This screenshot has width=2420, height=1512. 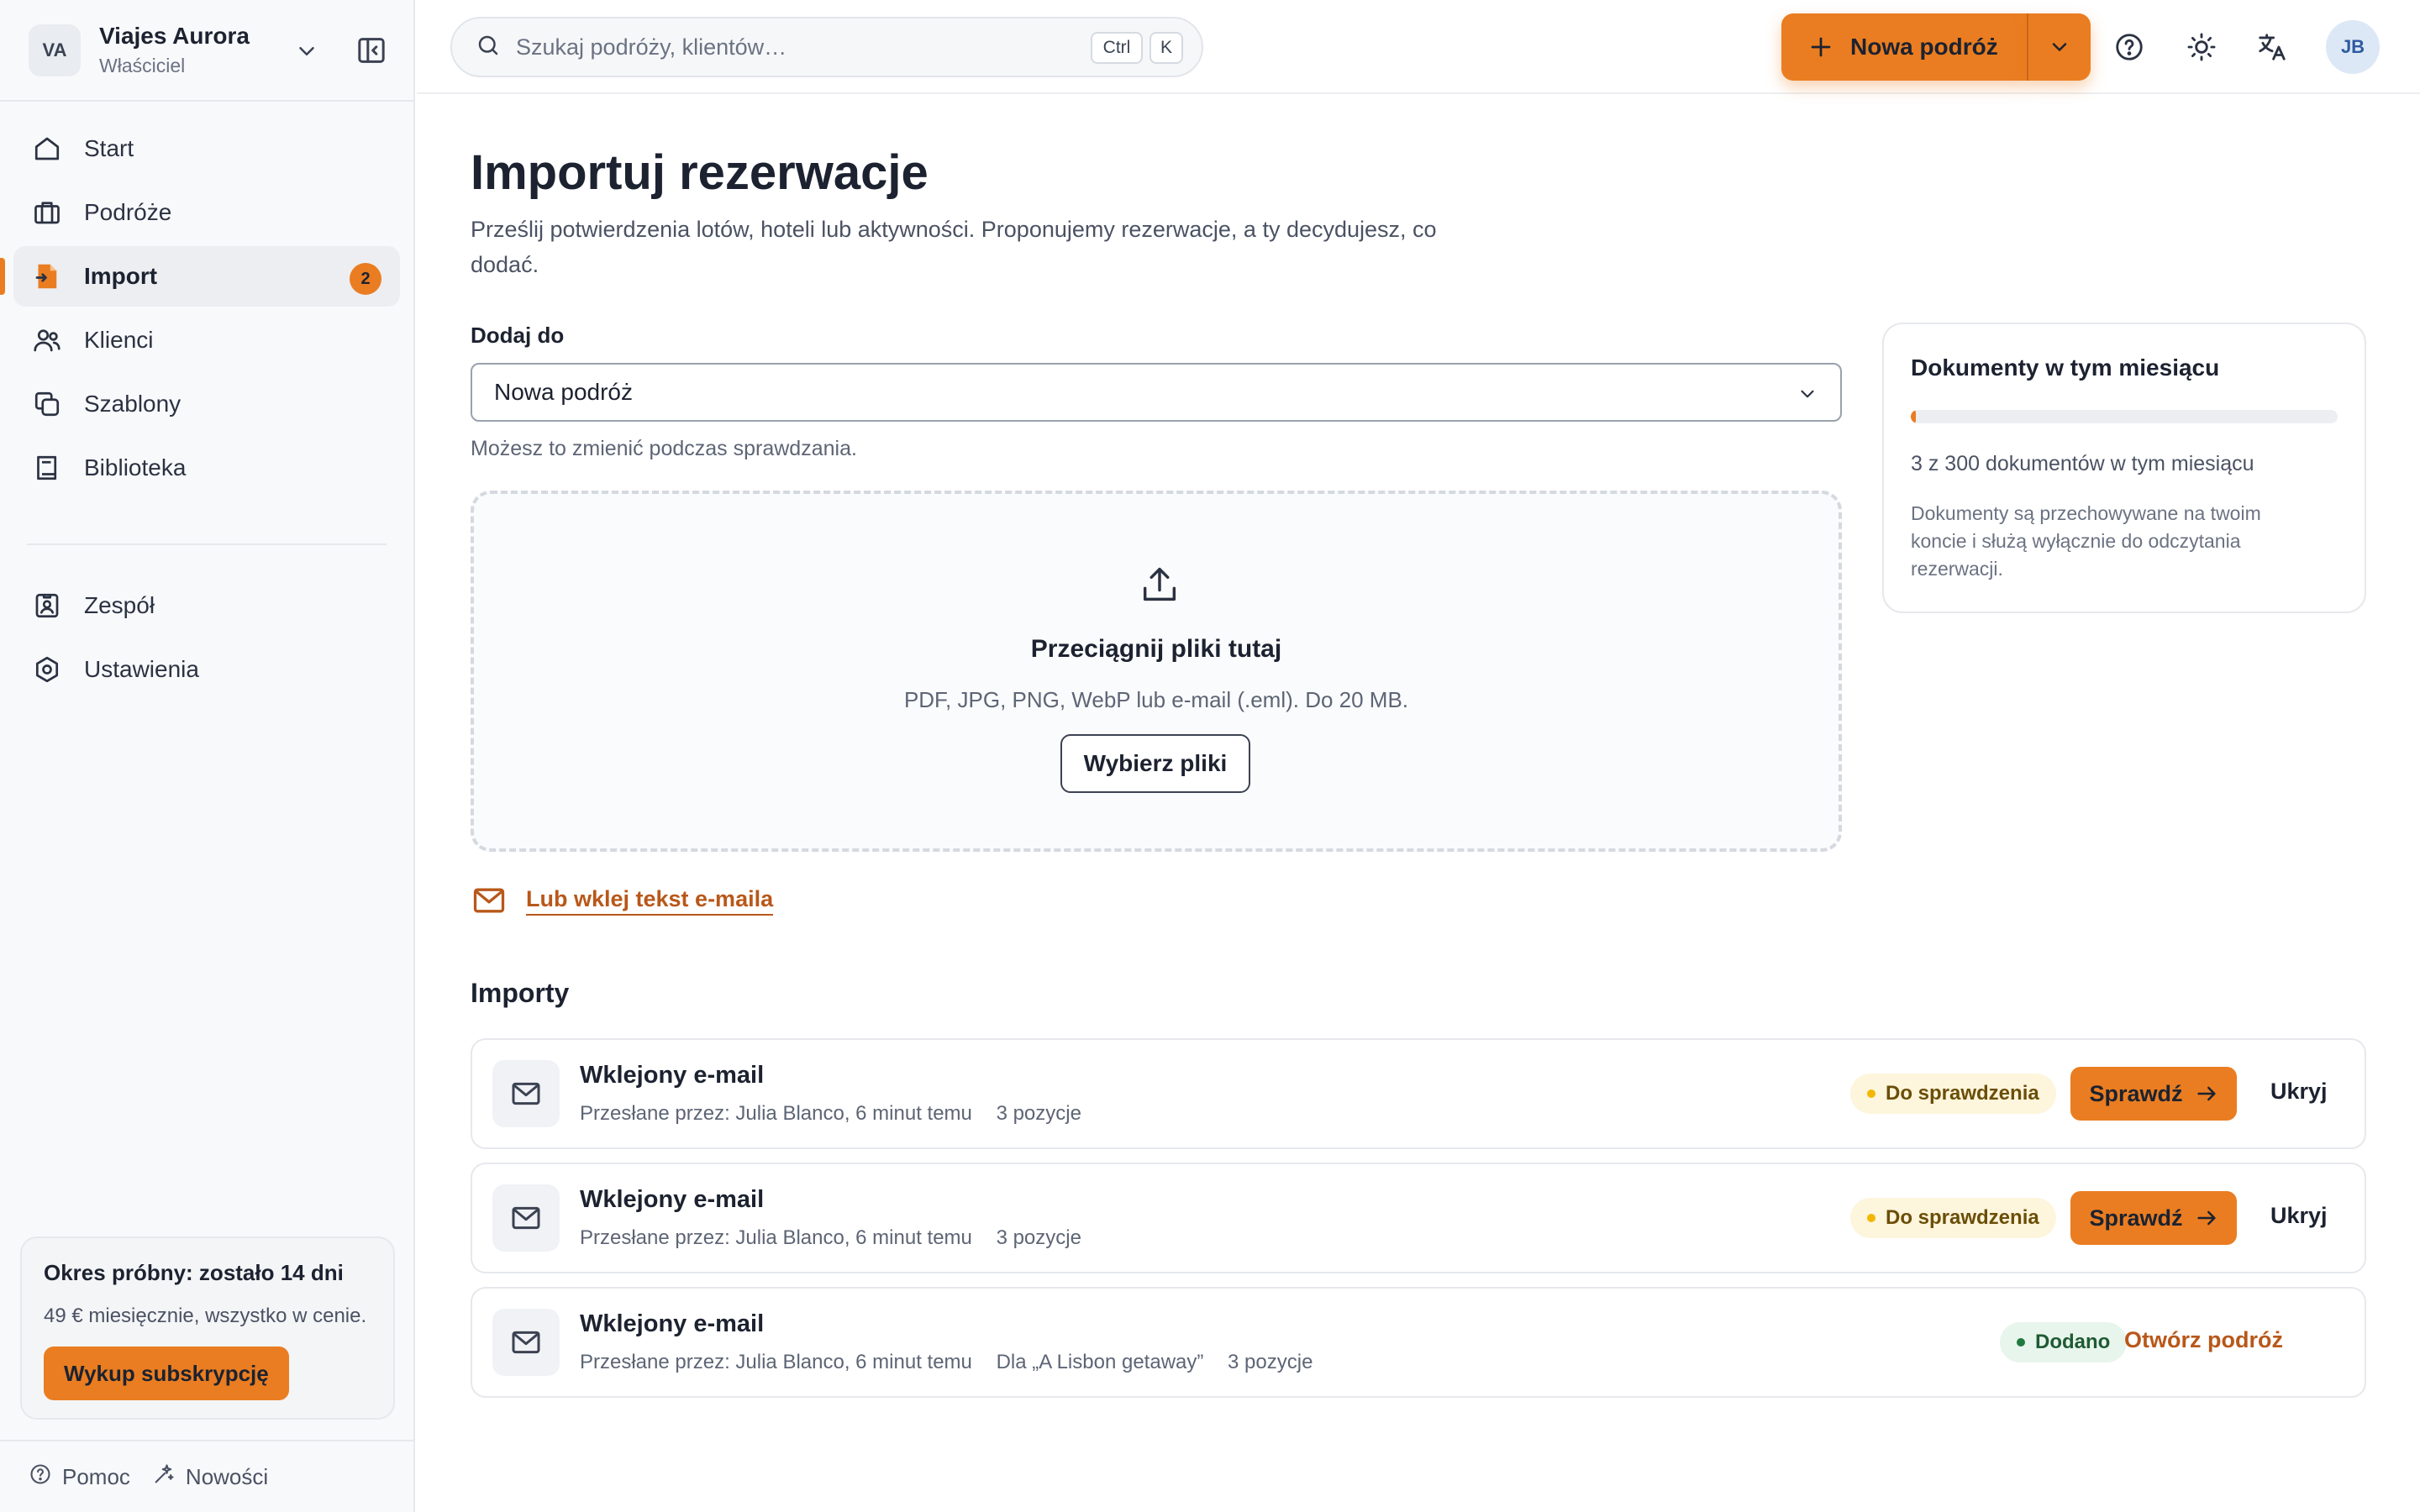 What do you see at coordinates (133, 404) in the screenshot?
I see `sidebar-item-label: Szablony` at bounding box center [133, 404].